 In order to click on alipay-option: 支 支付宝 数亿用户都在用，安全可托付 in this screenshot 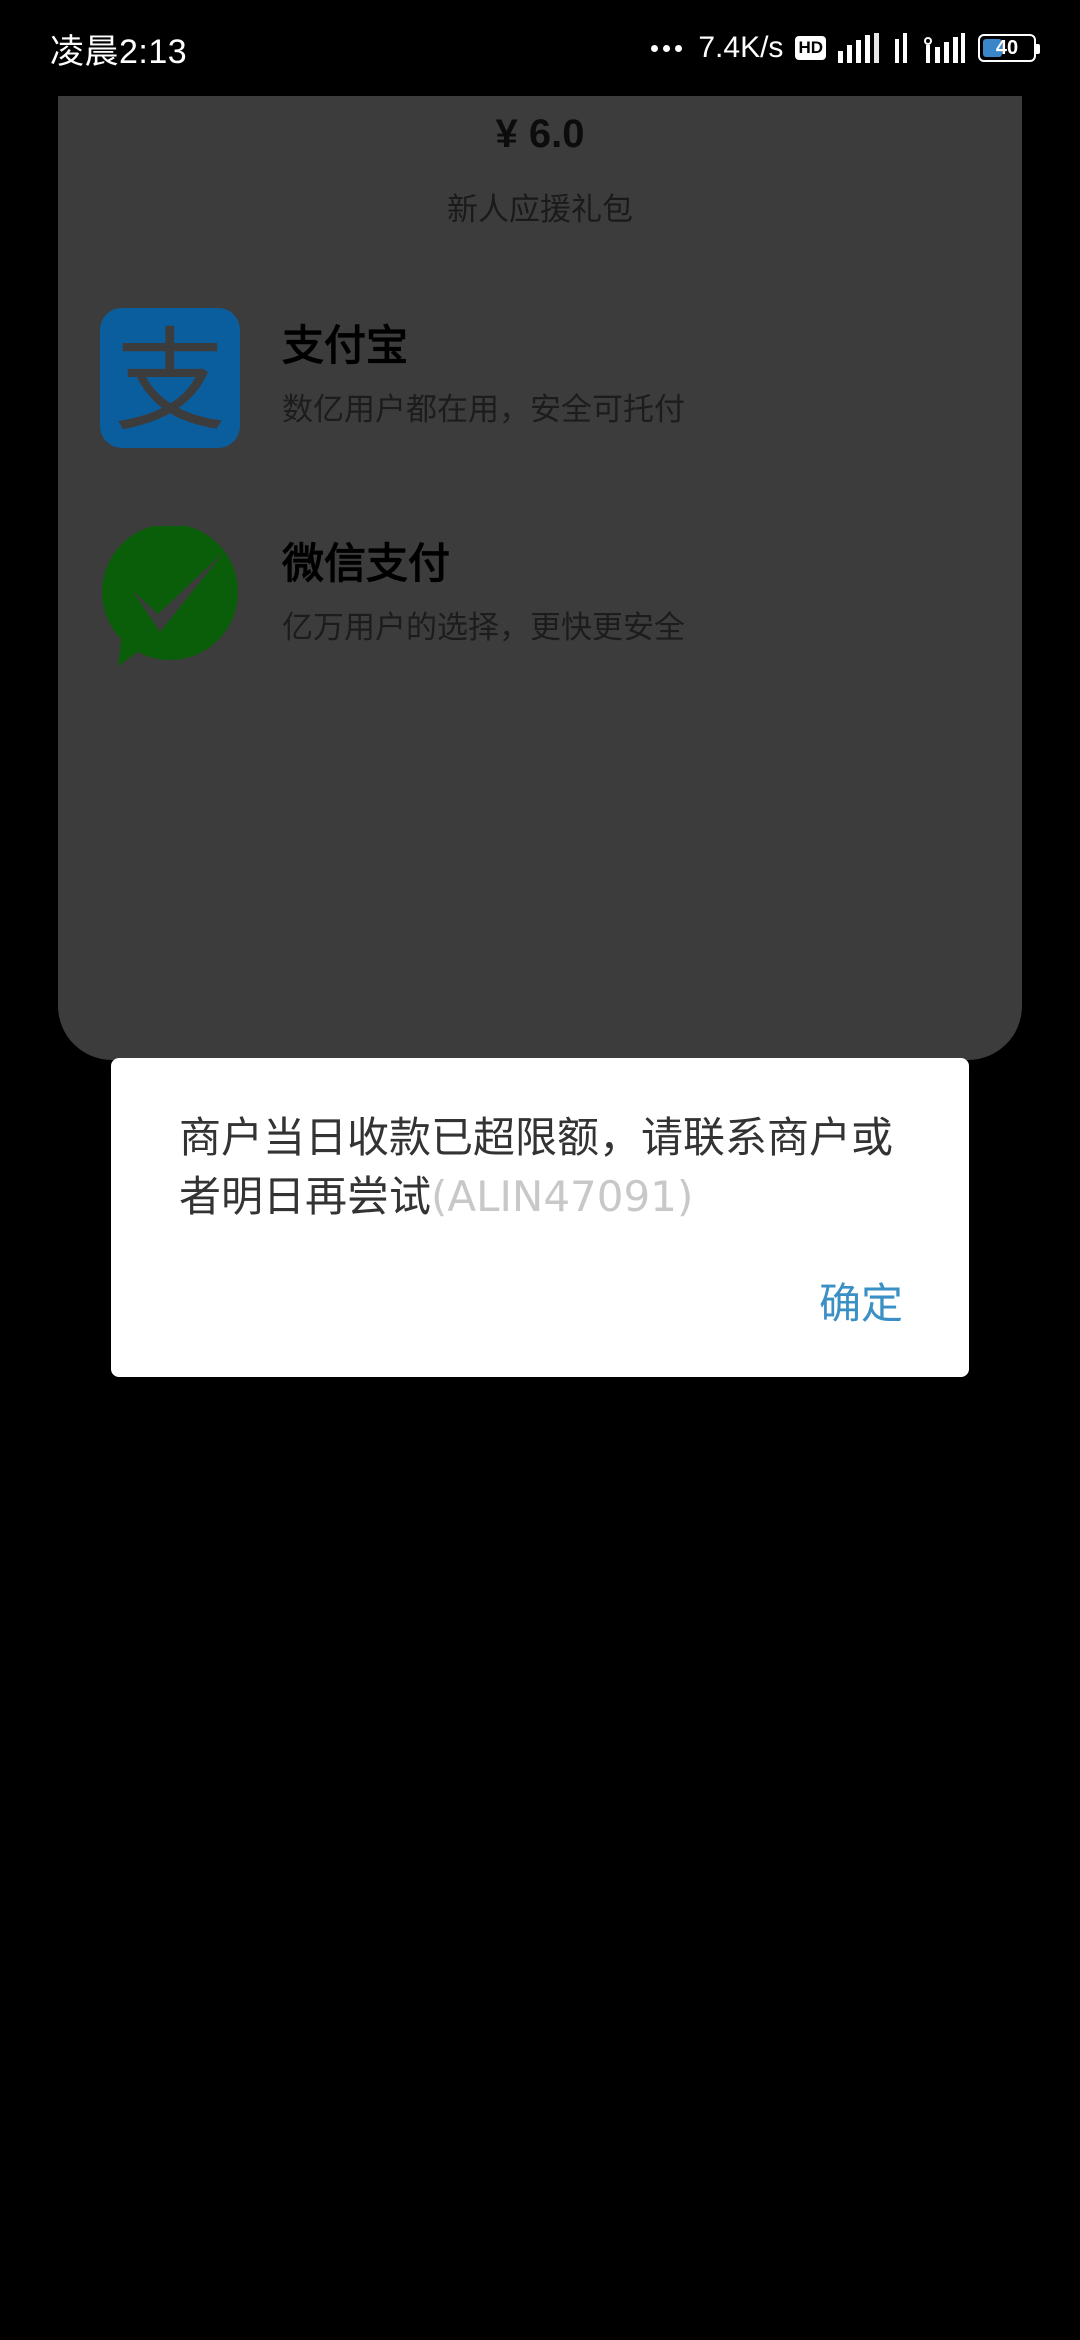, I will do `click(540, 378)`.